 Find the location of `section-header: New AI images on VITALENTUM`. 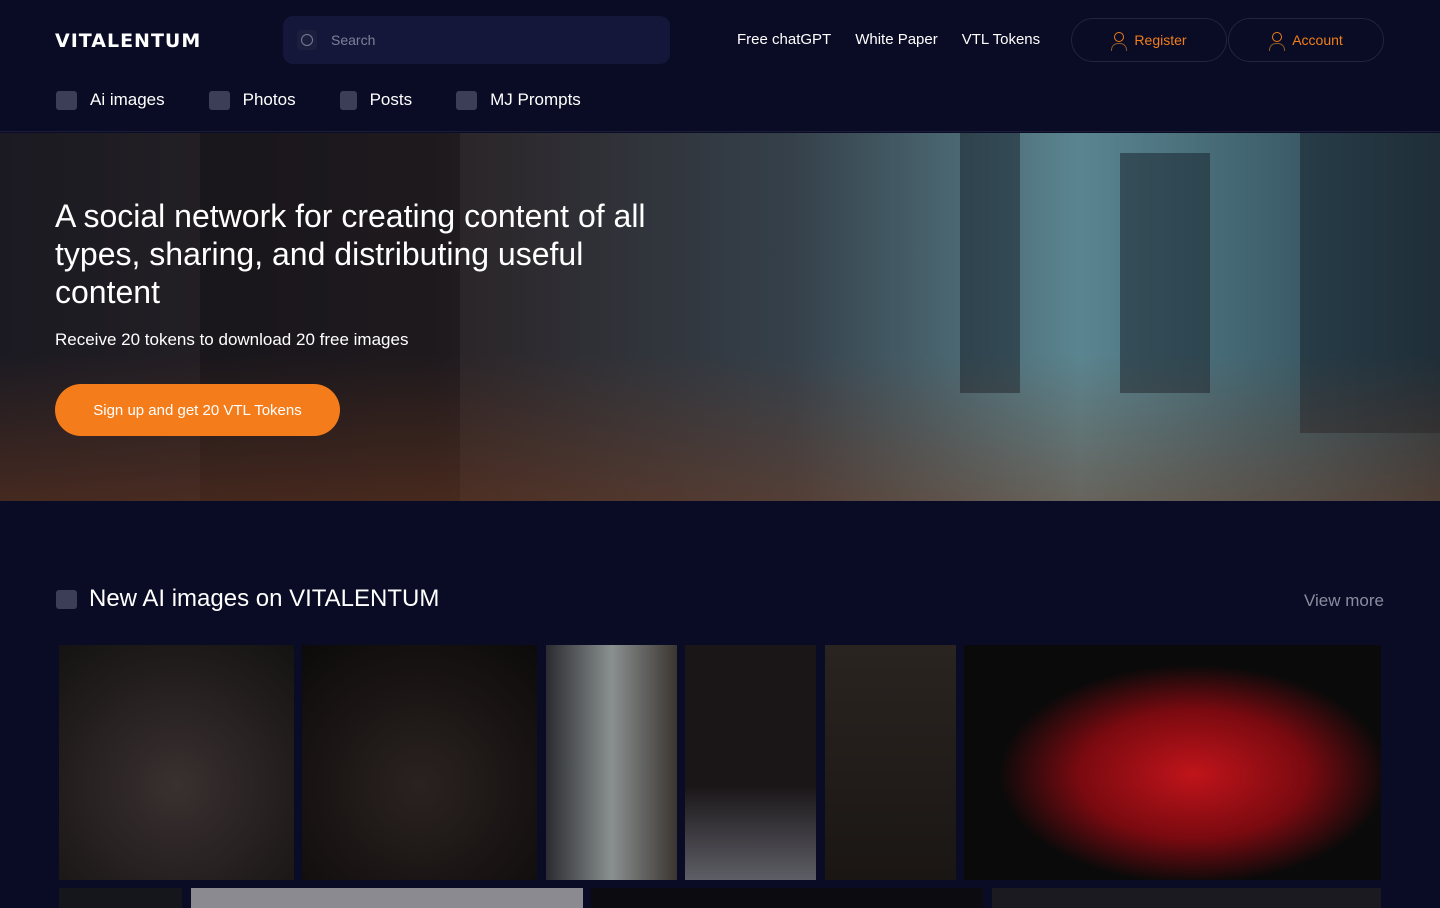

section-header: New AI images on VITALENTUM is located at coordinates (247, 599).